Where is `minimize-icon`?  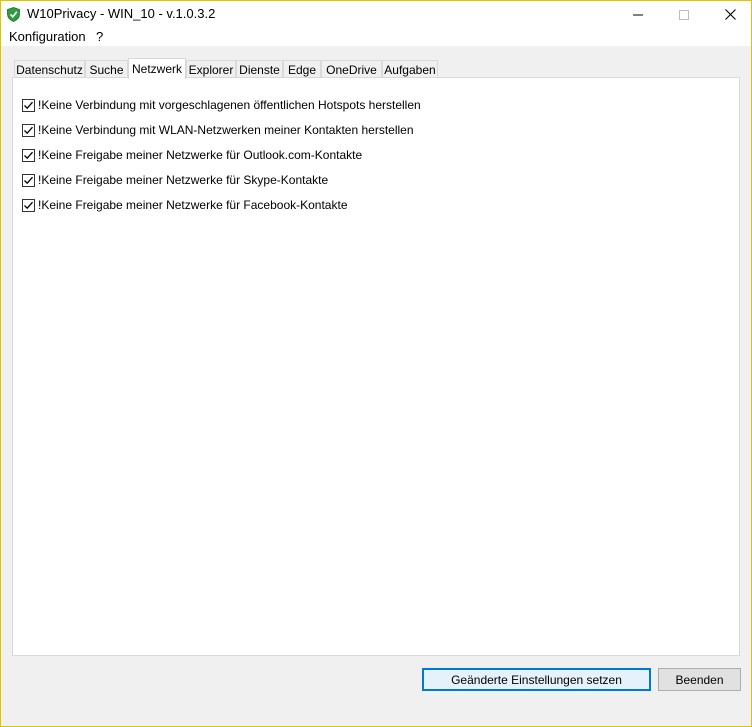
minimize-icon is located at coordinates (638, 14).